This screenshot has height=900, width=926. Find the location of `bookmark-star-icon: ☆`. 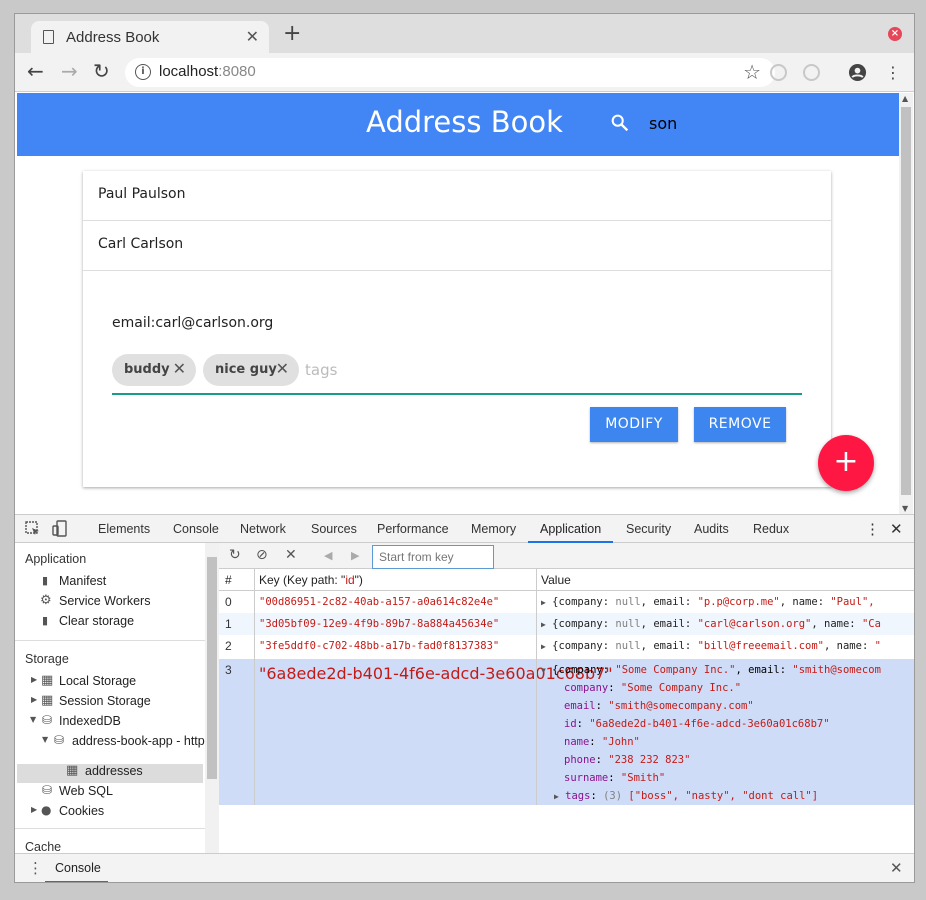

bookmark-star-icon: ☆ is located at coordinates (752, 72).